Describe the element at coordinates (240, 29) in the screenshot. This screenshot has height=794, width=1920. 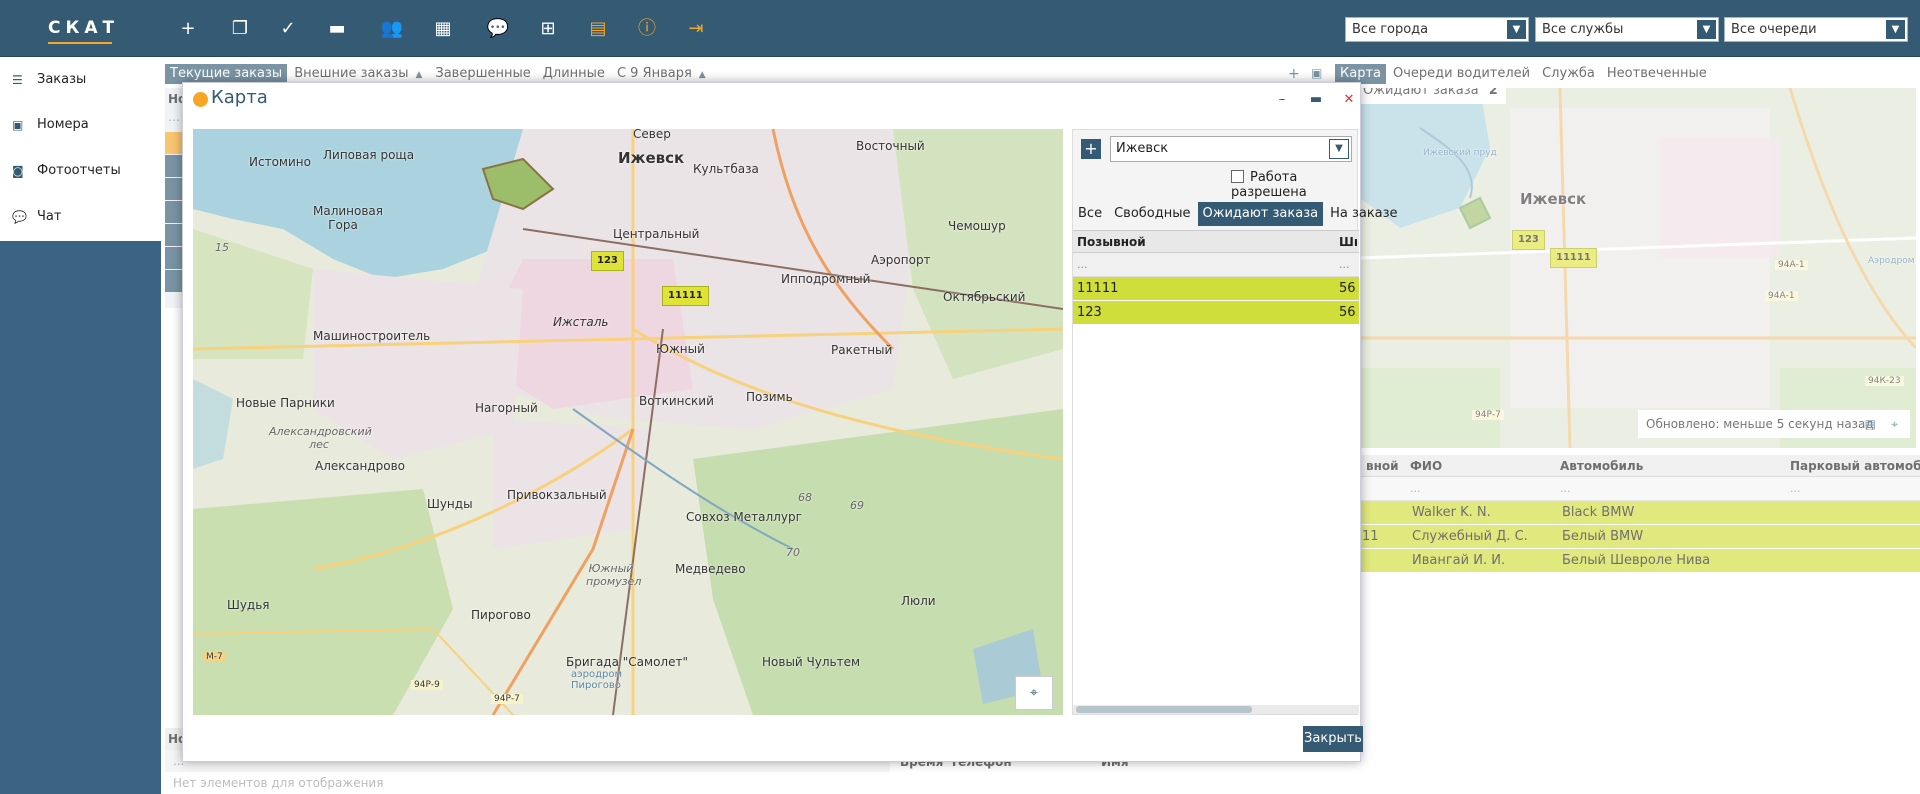
I see `copy-icon: ❐` at that location.